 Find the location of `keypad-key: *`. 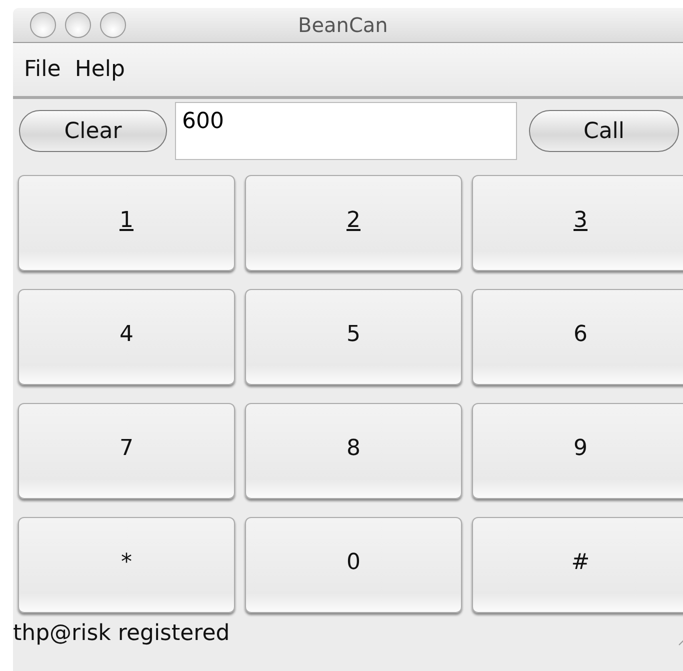

keypad-key: * is located at coordinates (126, 565).